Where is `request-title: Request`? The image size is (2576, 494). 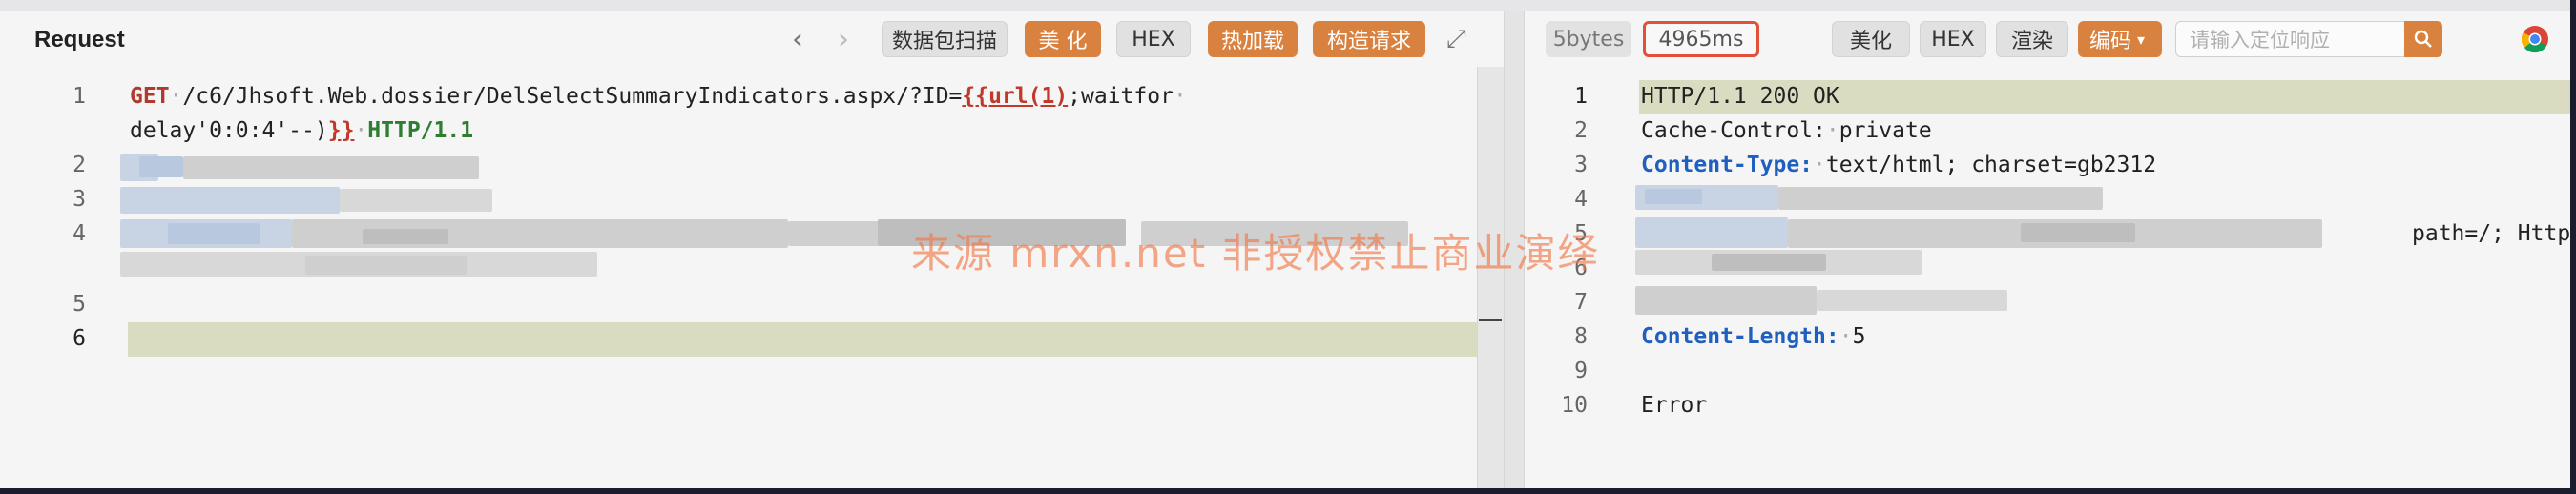
request-title: Request is located at coordinates (79, 39).